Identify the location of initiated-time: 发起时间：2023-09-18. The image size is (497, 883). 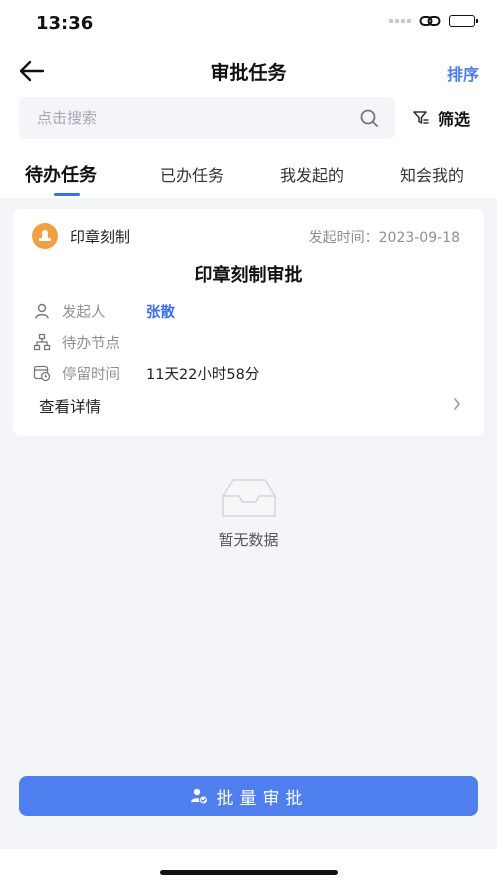
(384, 238).